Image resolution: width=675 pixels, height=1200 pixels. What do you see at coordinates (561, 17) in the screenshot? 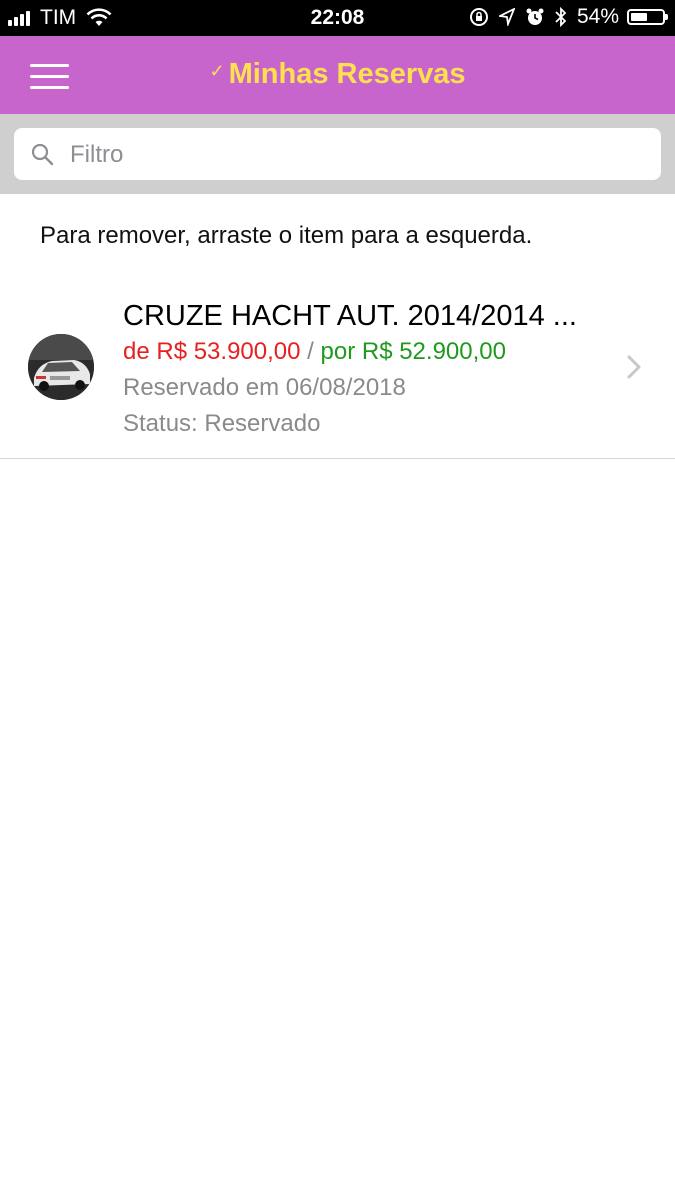
I see `bluetooth-icon` at bounding box center [561, 17].